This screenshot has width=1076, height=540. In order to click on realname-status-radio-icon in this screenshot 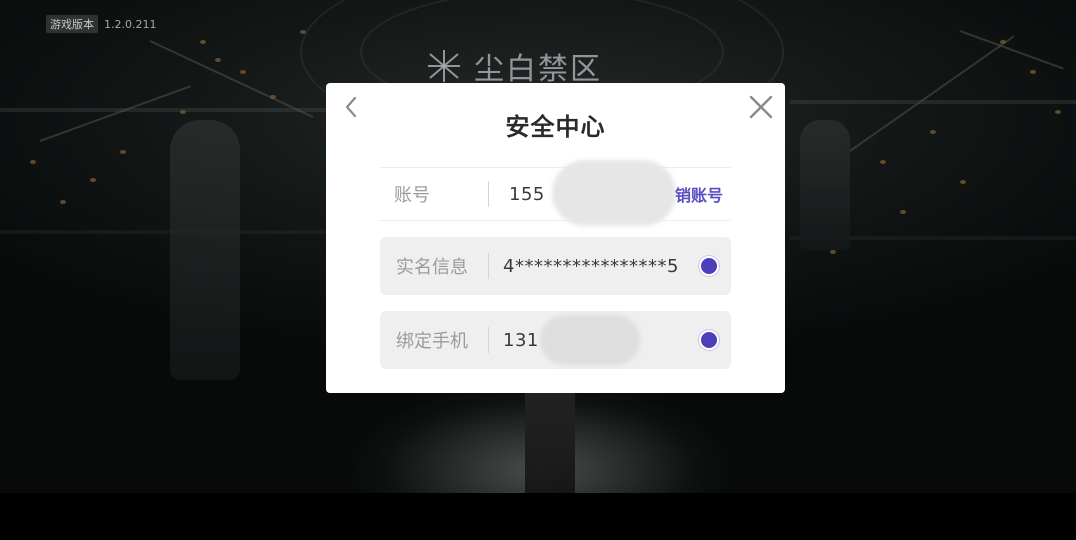, I will do `click(709, 266)`.